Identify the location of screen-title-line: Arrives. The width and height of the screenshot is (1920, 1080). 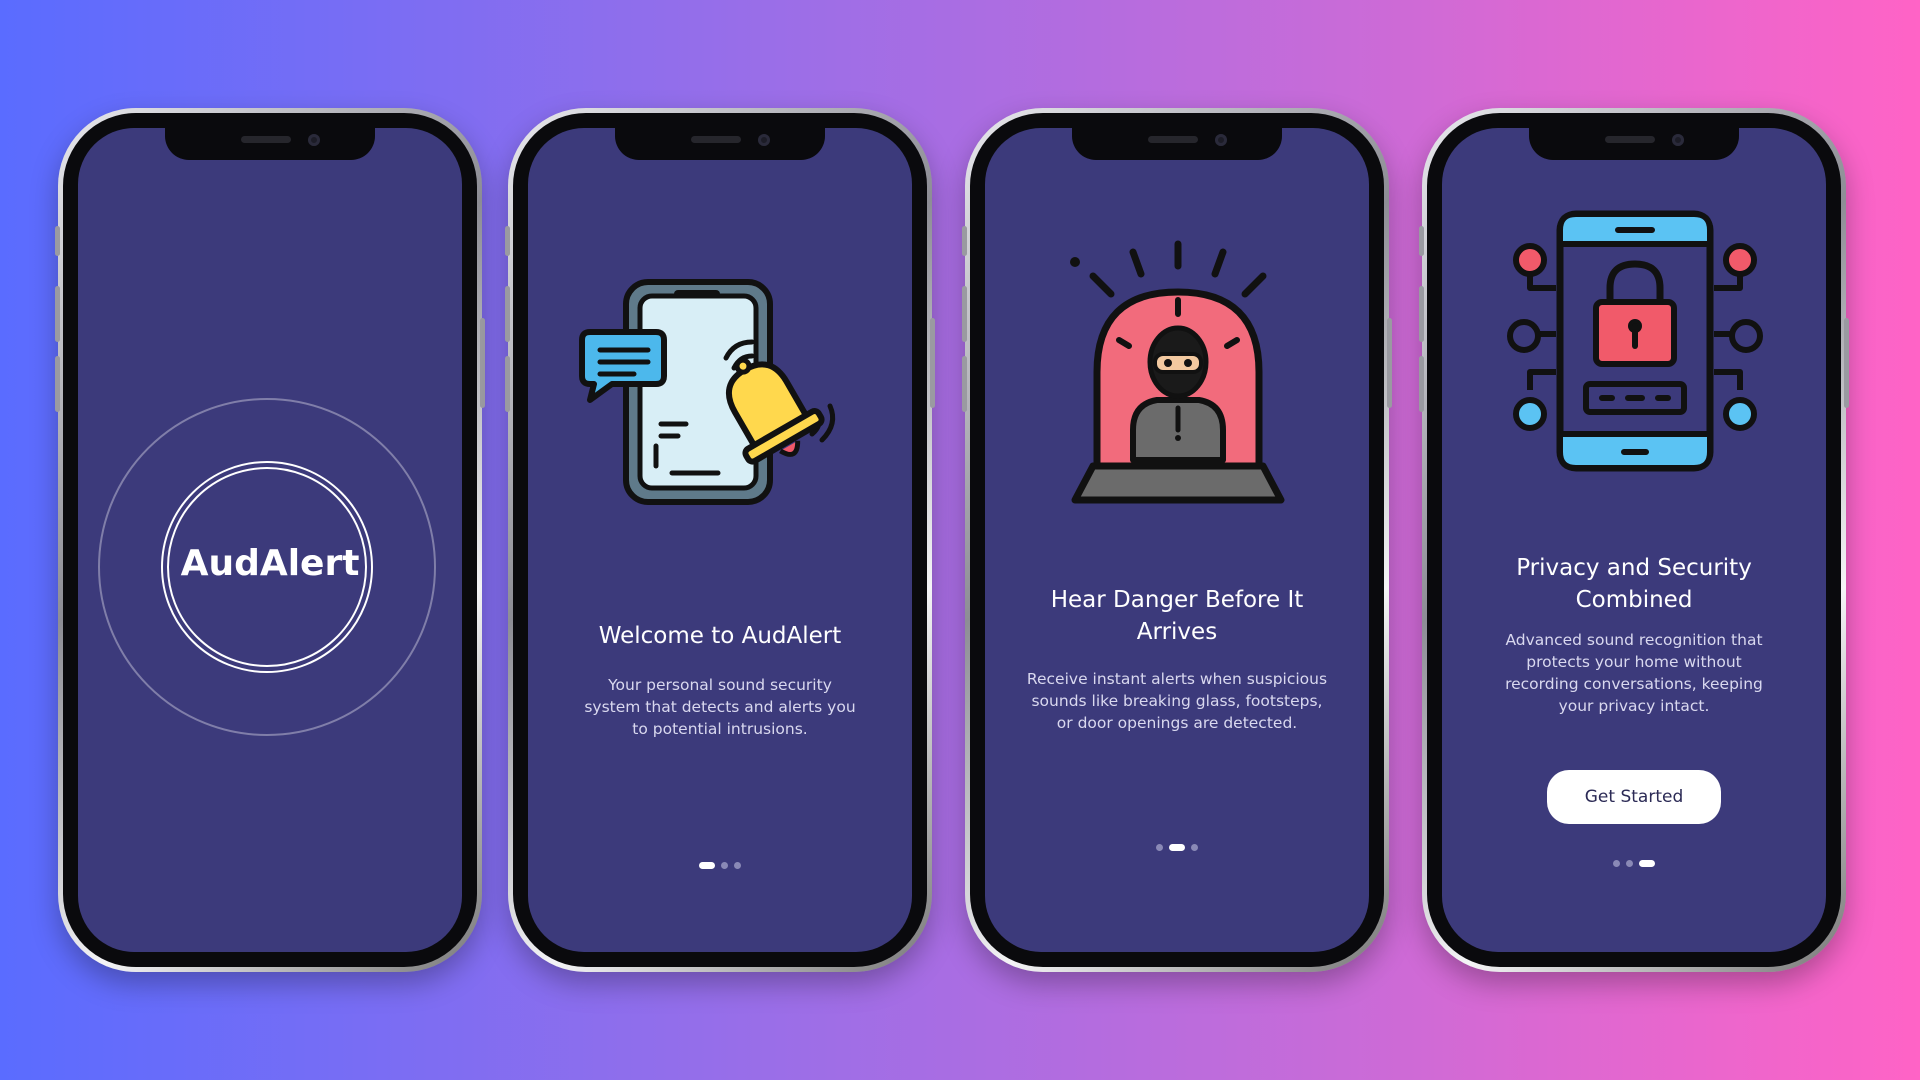
(1177, 632).